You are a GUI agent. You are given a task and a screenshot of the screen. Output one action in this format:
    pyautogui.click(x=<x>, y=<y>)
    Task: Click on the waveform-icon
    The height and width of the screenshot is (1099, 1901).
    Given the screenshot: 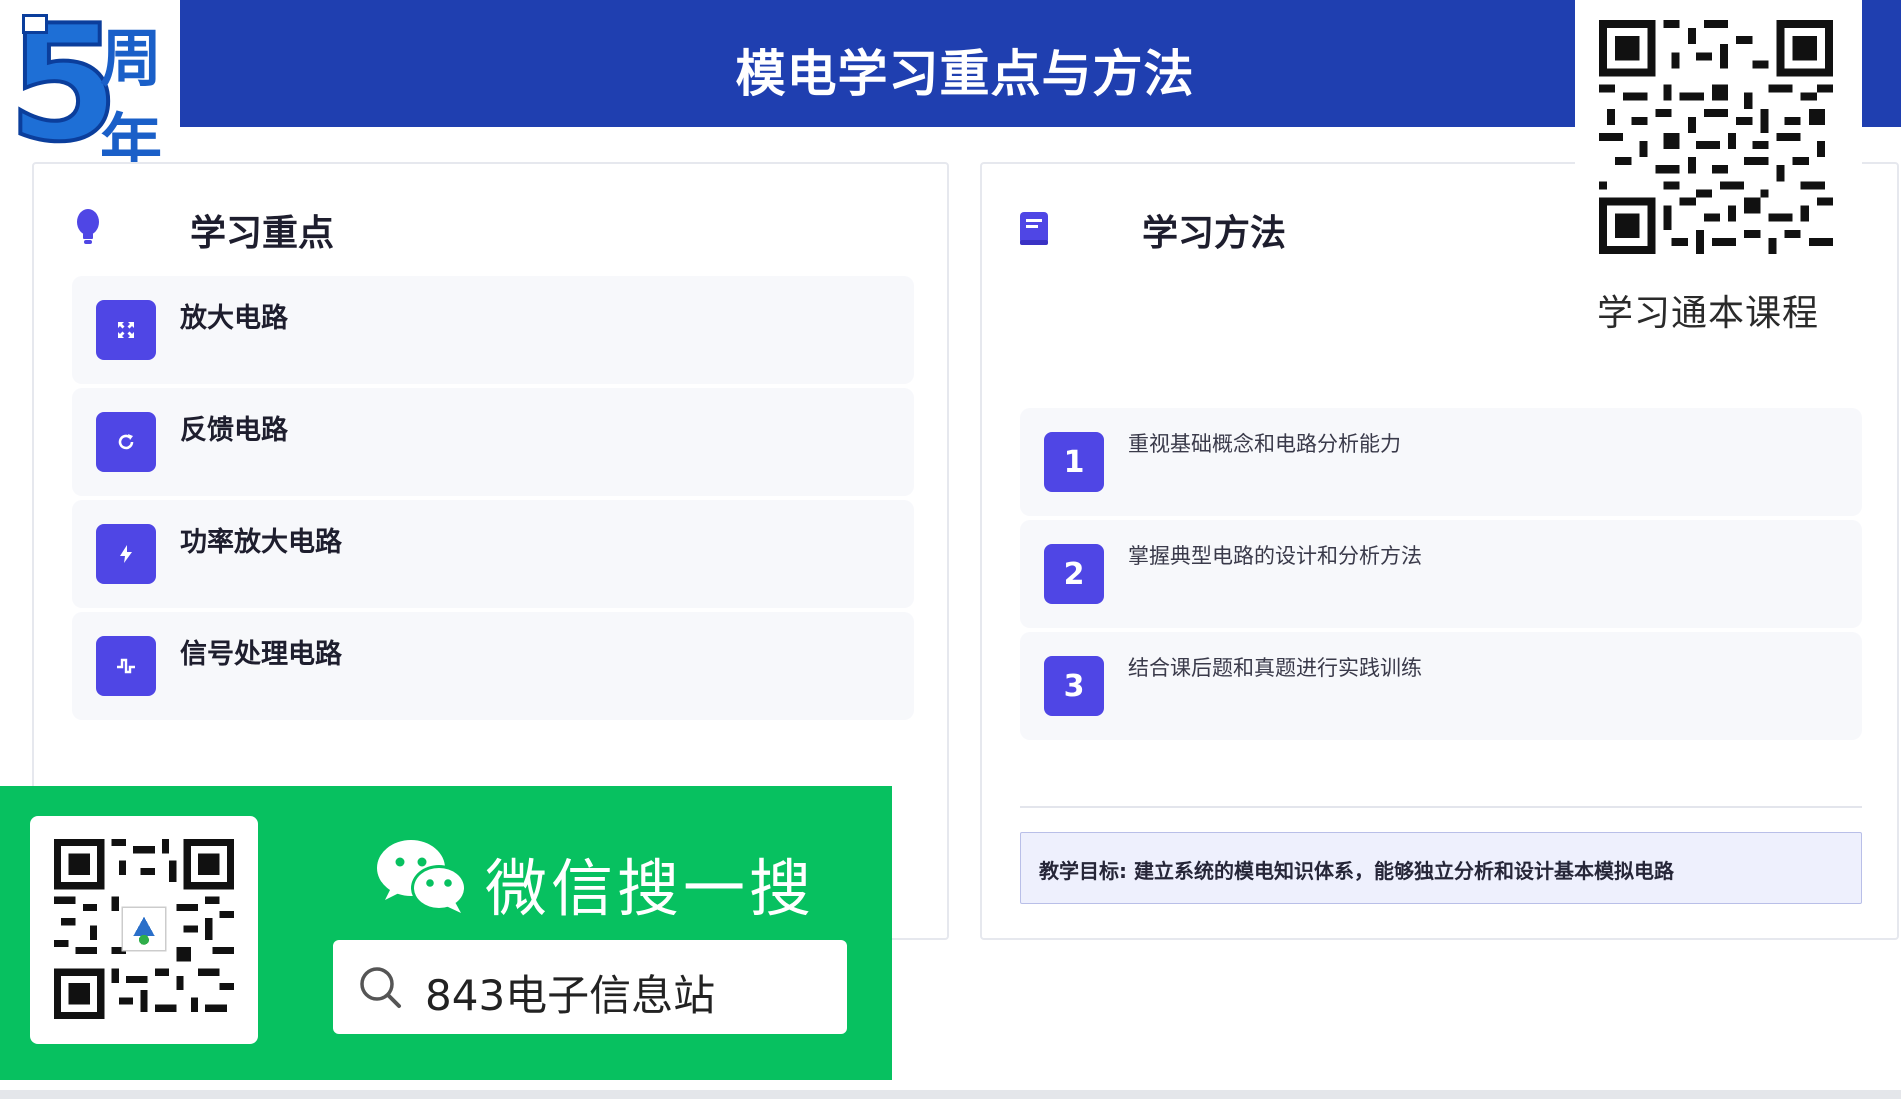 What is the action you would take?
    pyautogui.click(x=126, y=666)
    